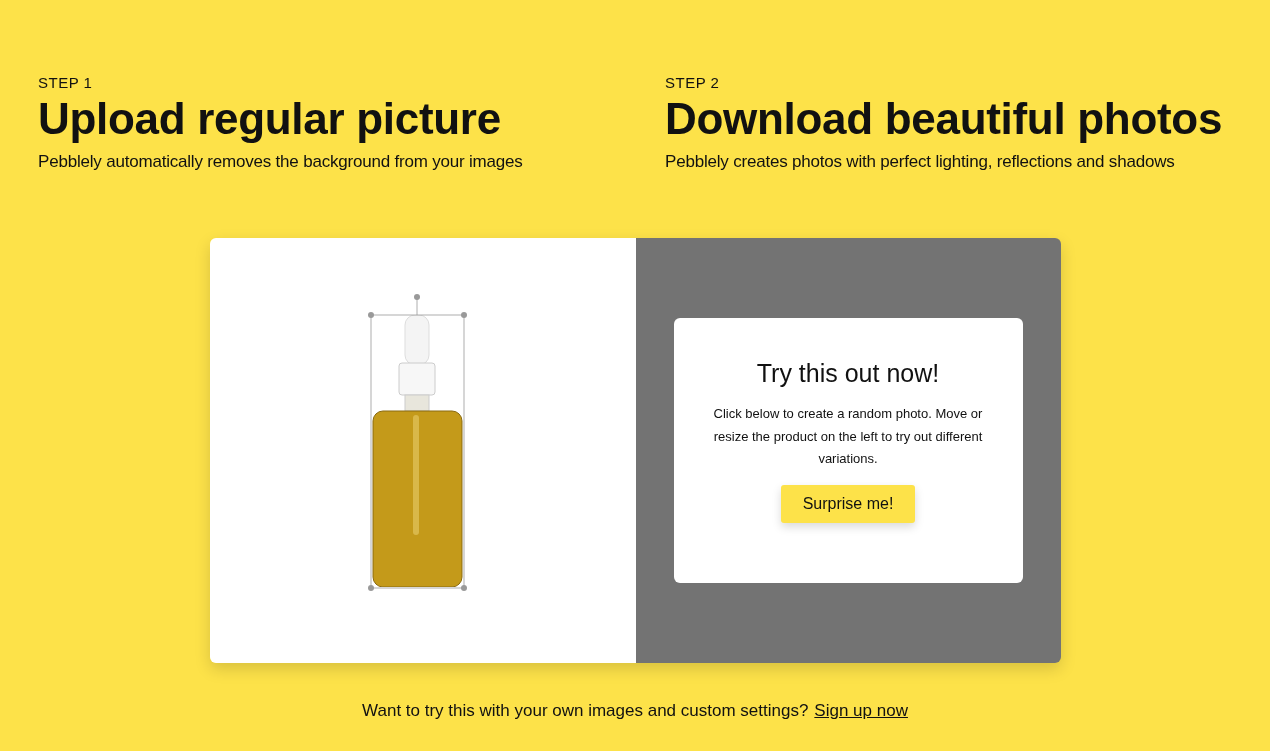 This screenshot has height=751, width=1270. I want to click on step-description: Pebblely automatically removes the background from your images, so click(281, 162).